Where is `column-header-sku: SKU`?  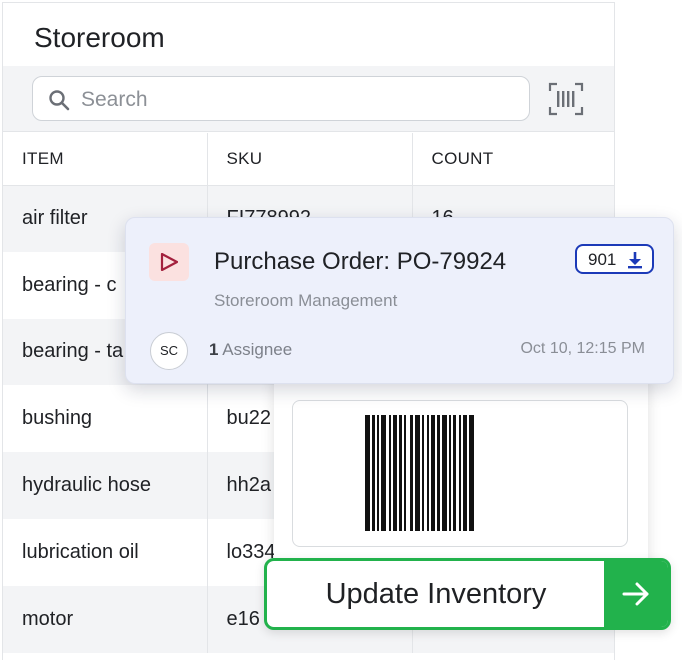
column-header-sku: SKU is located at coordinates (310, 159).